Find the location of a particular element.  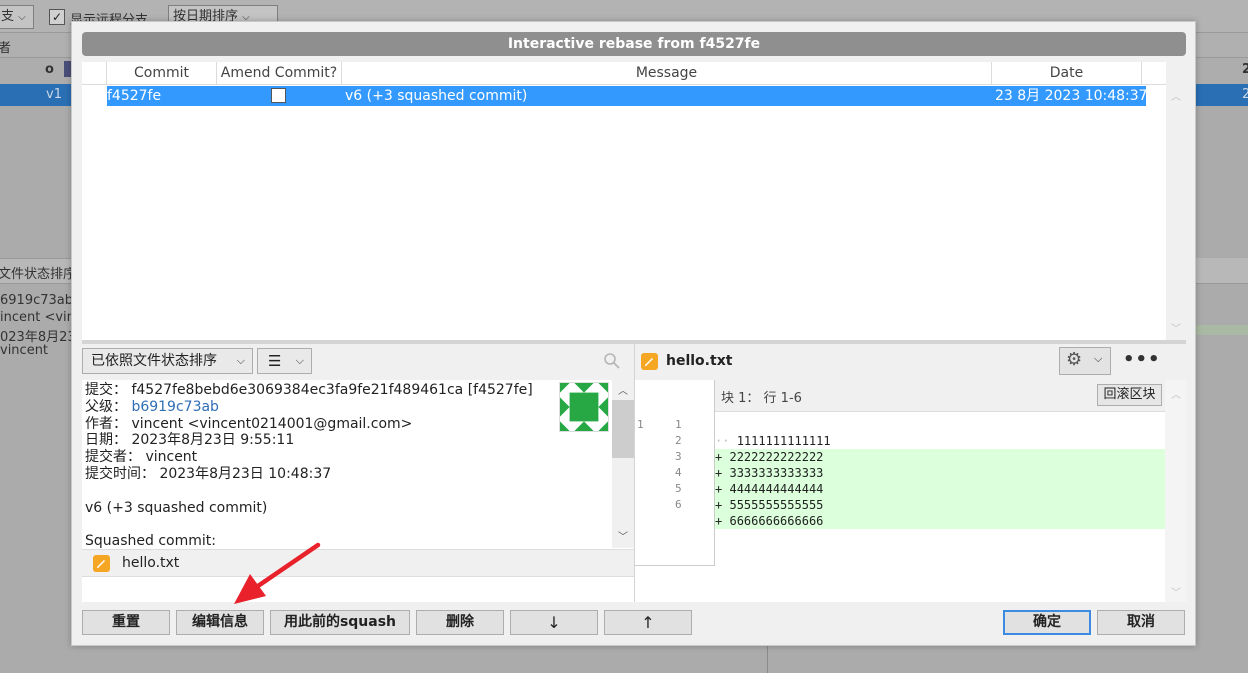

file-name: hello.txt is located at coordinates (151, 563).